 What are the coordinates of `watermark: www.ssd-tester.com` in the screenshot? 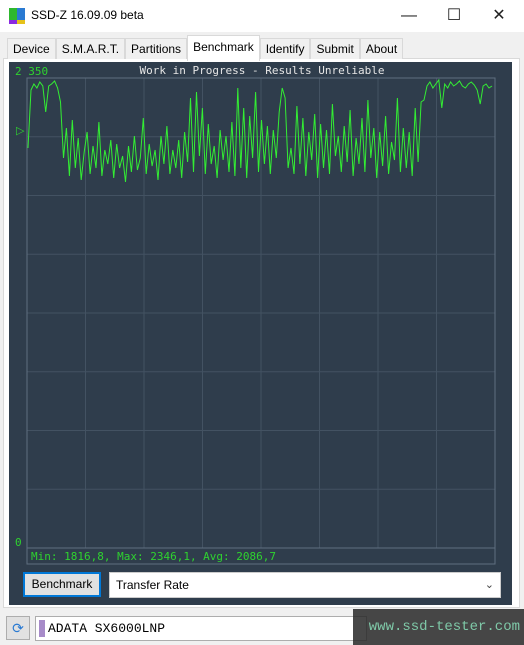 It's located at (438, 627).